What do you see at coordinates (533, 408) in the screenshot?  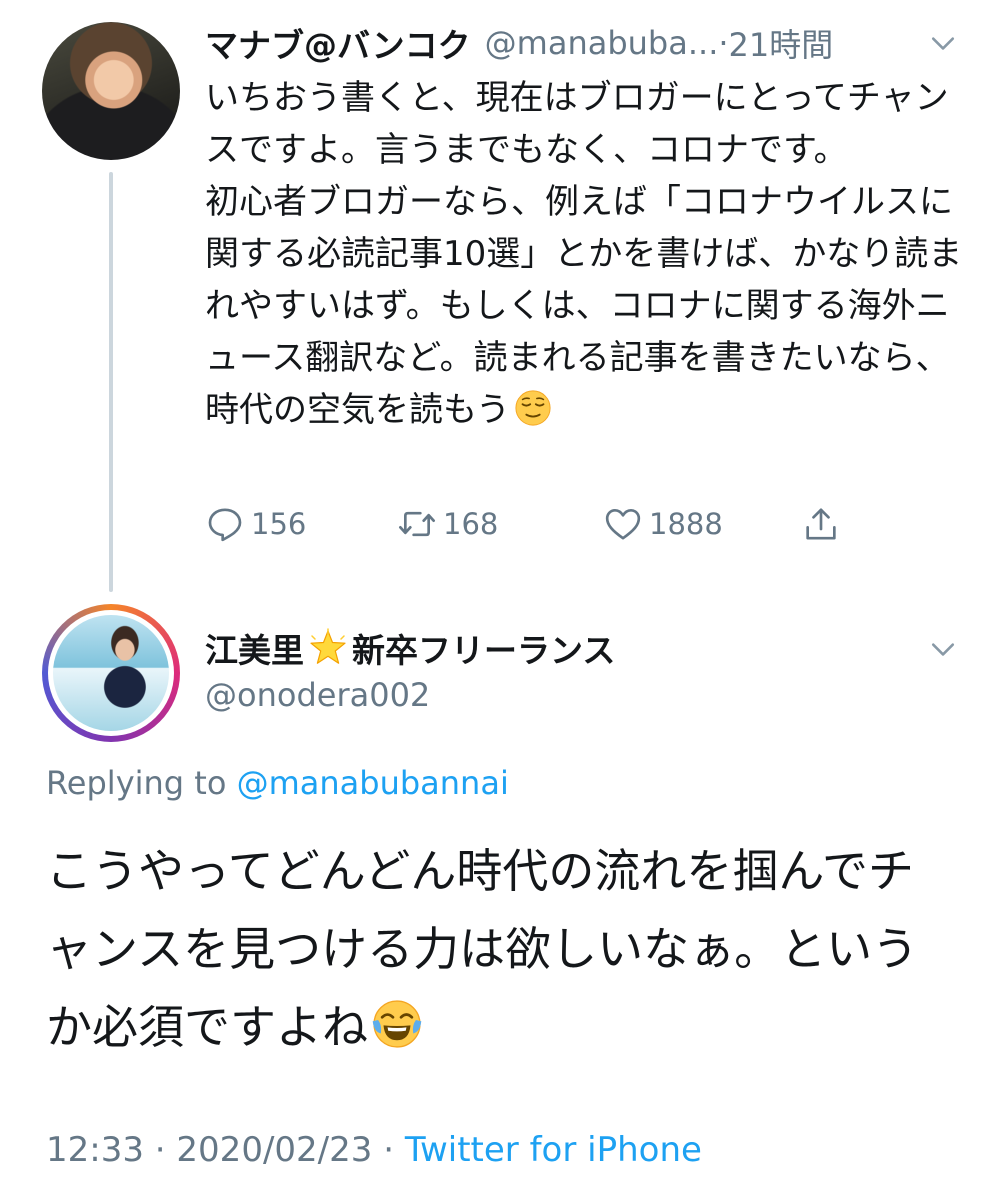 I see `relieved-face-emoji` at bounding box center [533, 408].